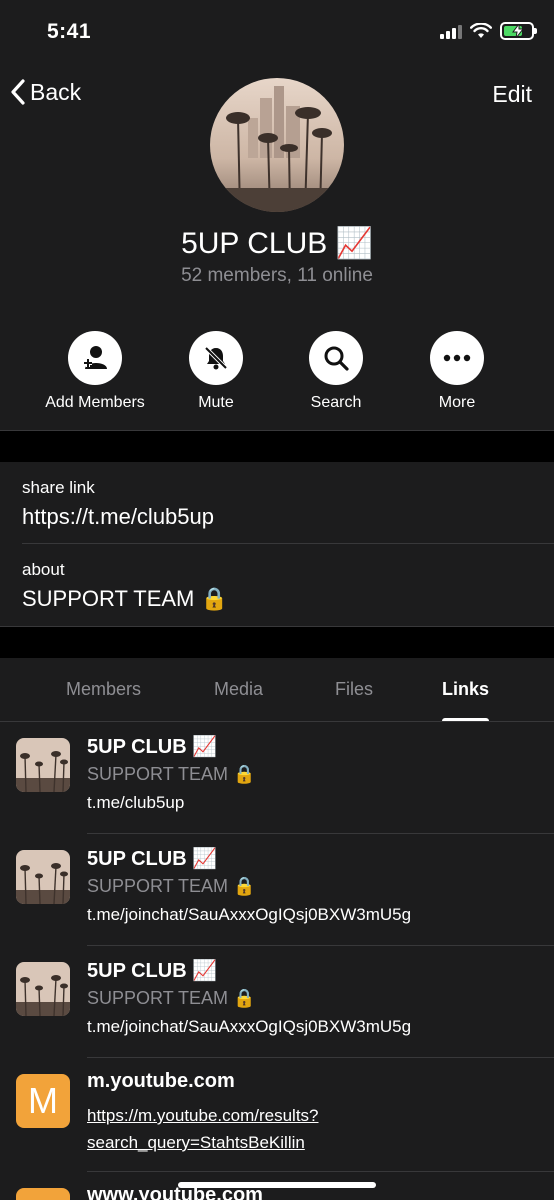  Describe the element at coordinates (354, 689) in the screenshot. I see `tab-files: Files` at that location.